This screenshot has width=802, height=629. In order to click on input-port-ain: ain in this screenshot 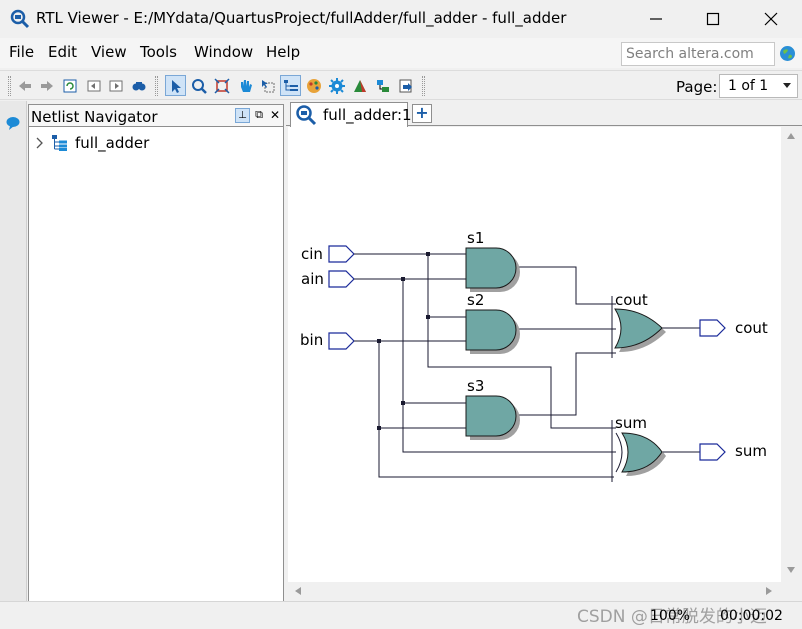, I will do `click(328, 279)`.